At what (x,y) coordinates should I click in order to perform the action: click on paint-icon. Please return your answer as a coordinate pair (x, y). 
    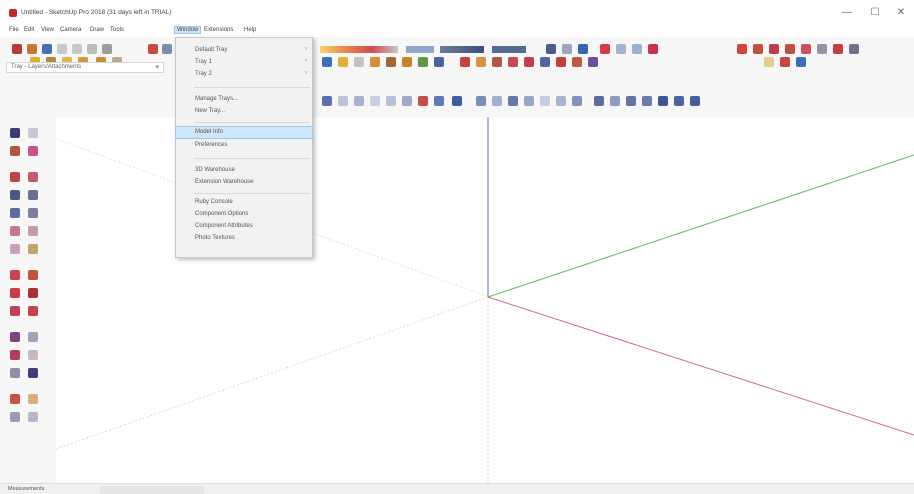
    Looking at the image, I should click on (153, 49).